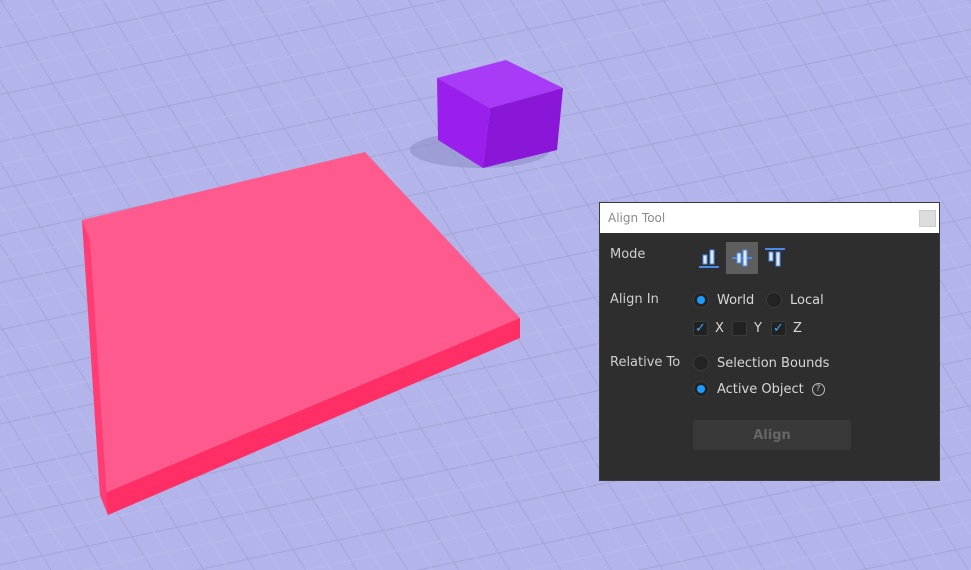  I want to click on panel-titlebar: Align Tool, so click(769, 218).